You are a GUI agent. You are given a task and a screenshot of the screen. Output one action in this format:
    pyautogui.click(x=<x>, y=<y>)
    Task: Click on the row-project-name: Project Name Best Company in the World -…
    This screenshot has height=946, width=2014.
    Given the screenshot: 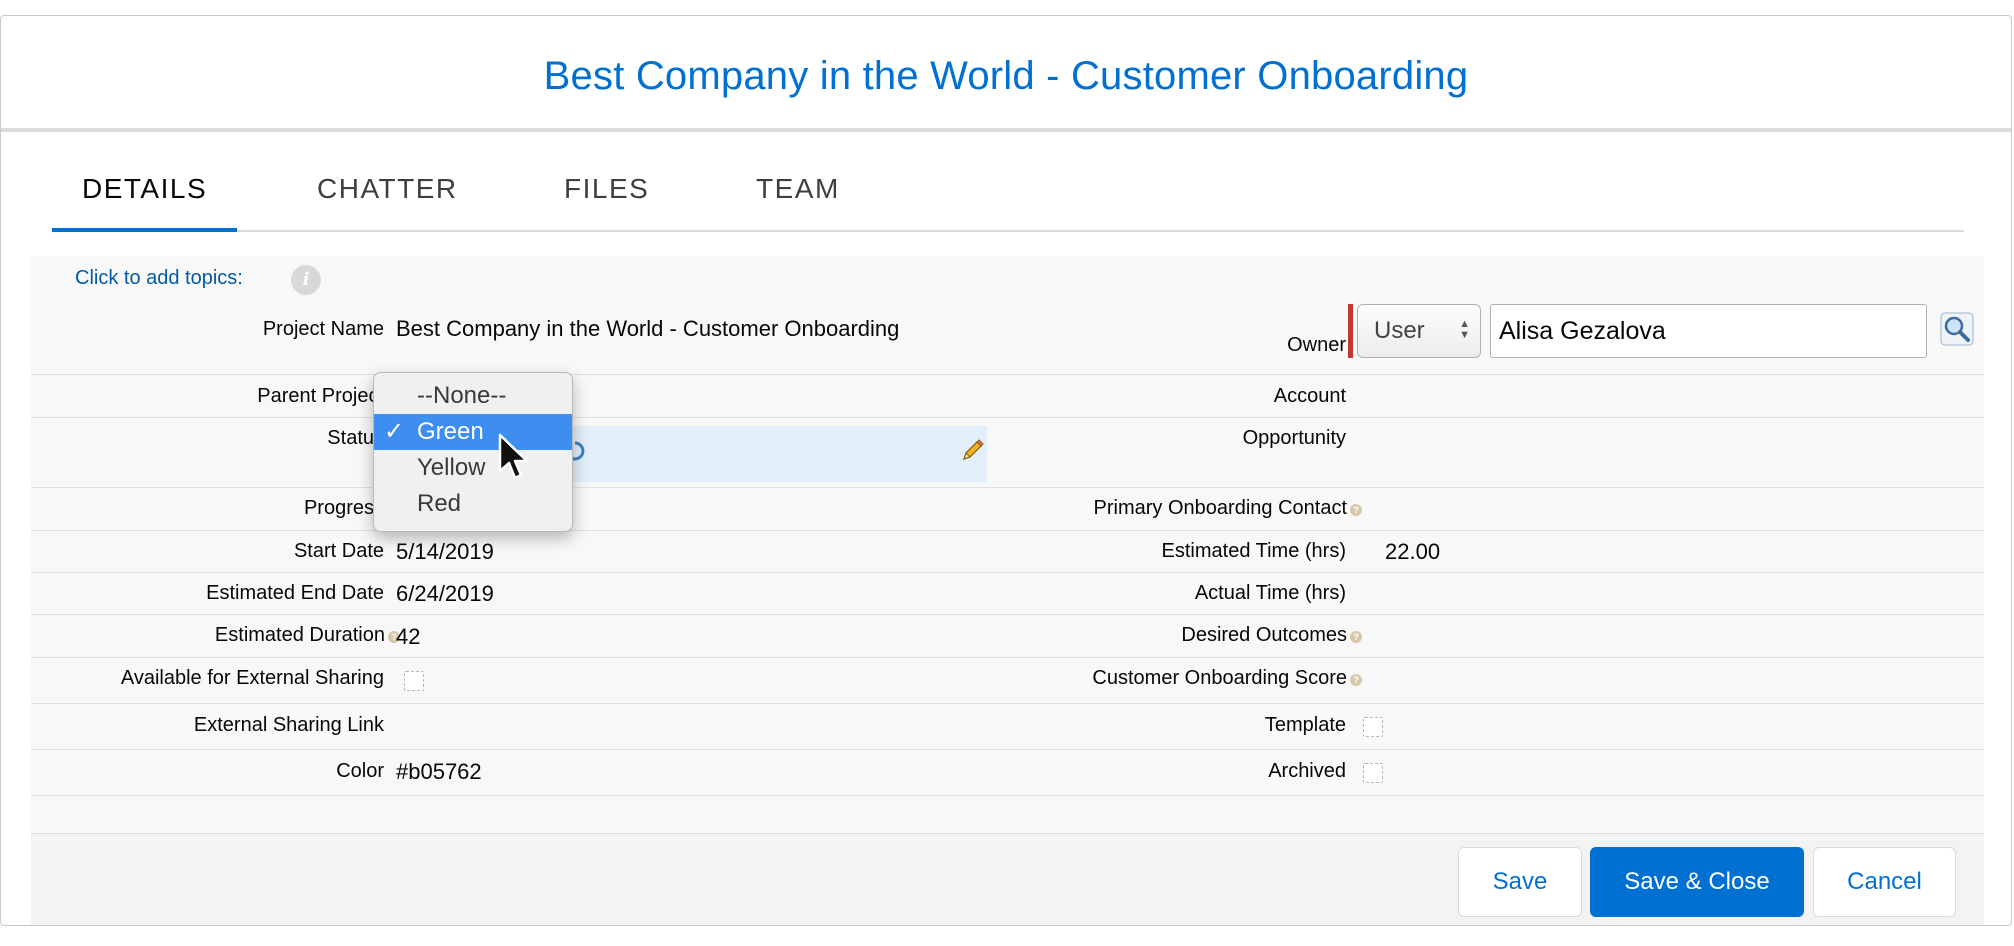 What is the action you would take?
    pyautogui.click(x=1007, y=337)
    